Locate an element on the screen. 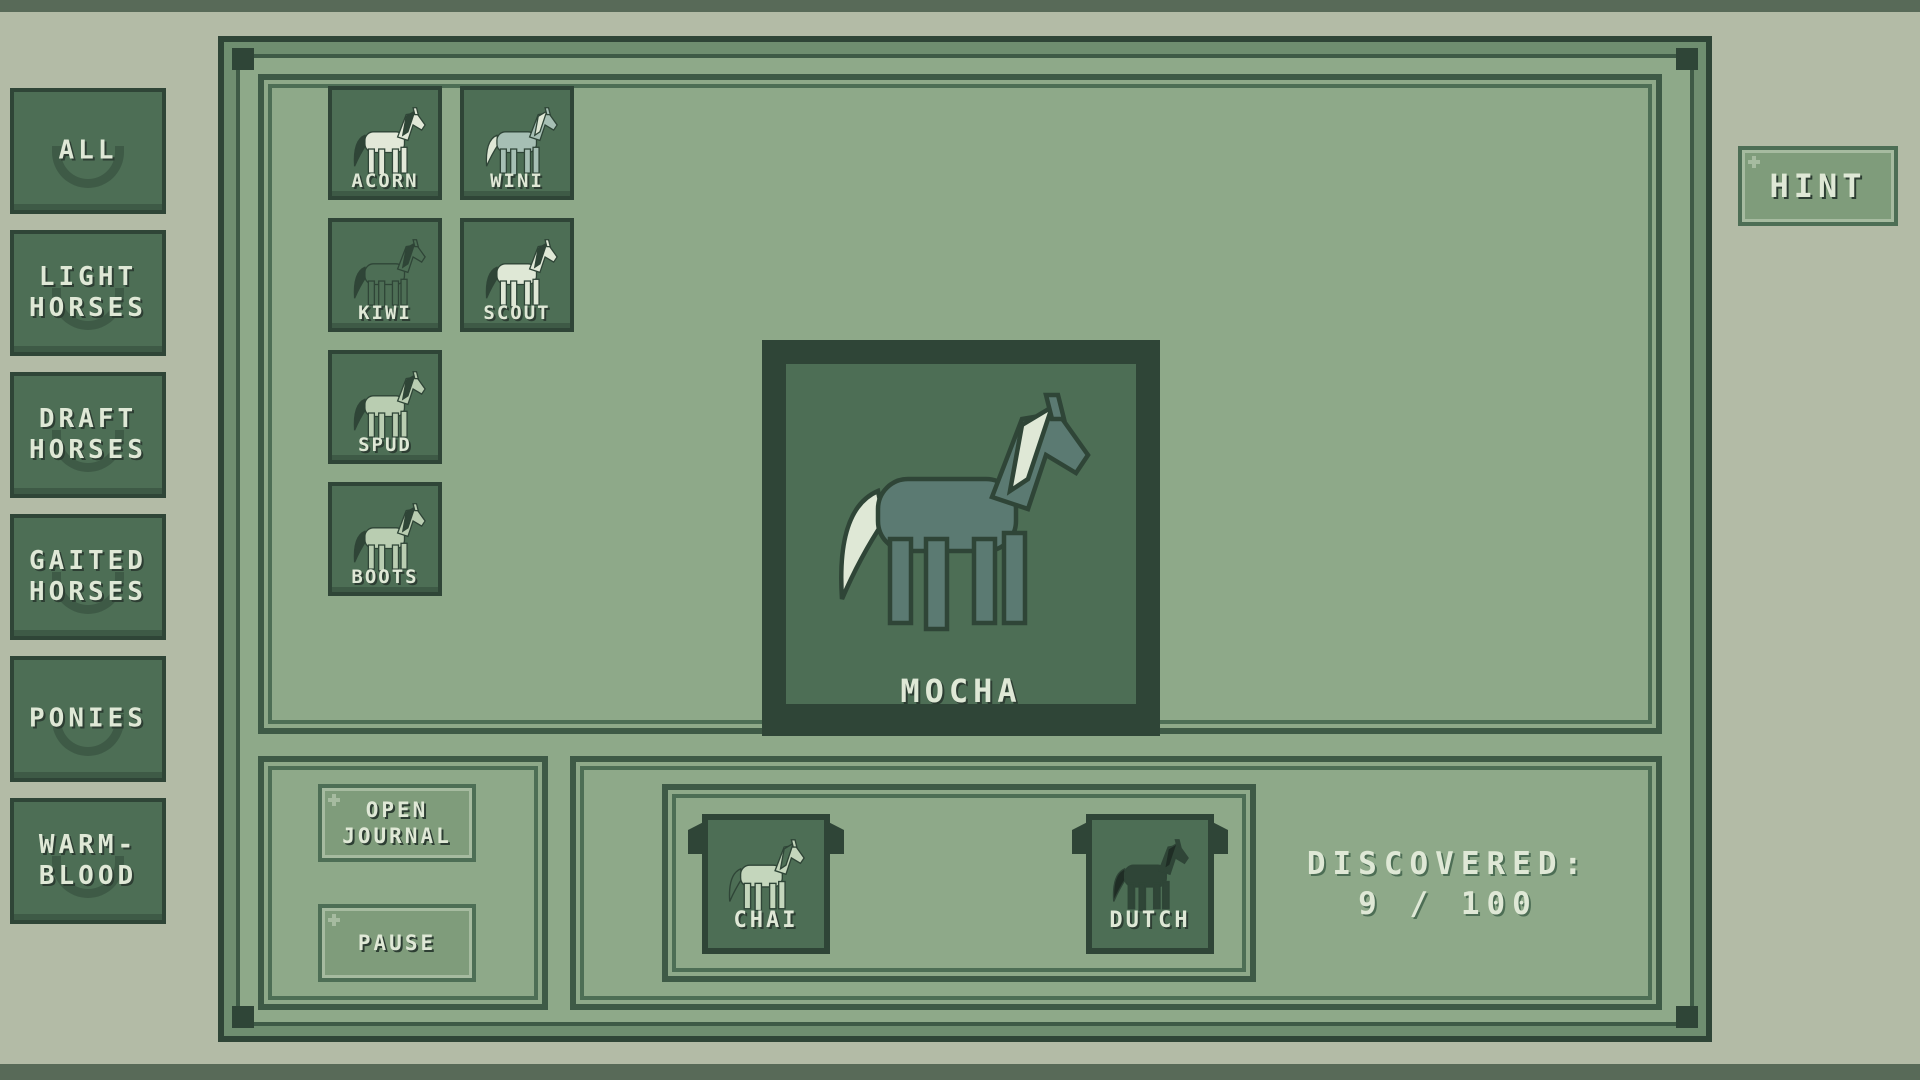 Image resolution: width=1920 pixels, height=1080 pixels. horse-tile-kiwi: KIWI is located at coordinates (385, 275).